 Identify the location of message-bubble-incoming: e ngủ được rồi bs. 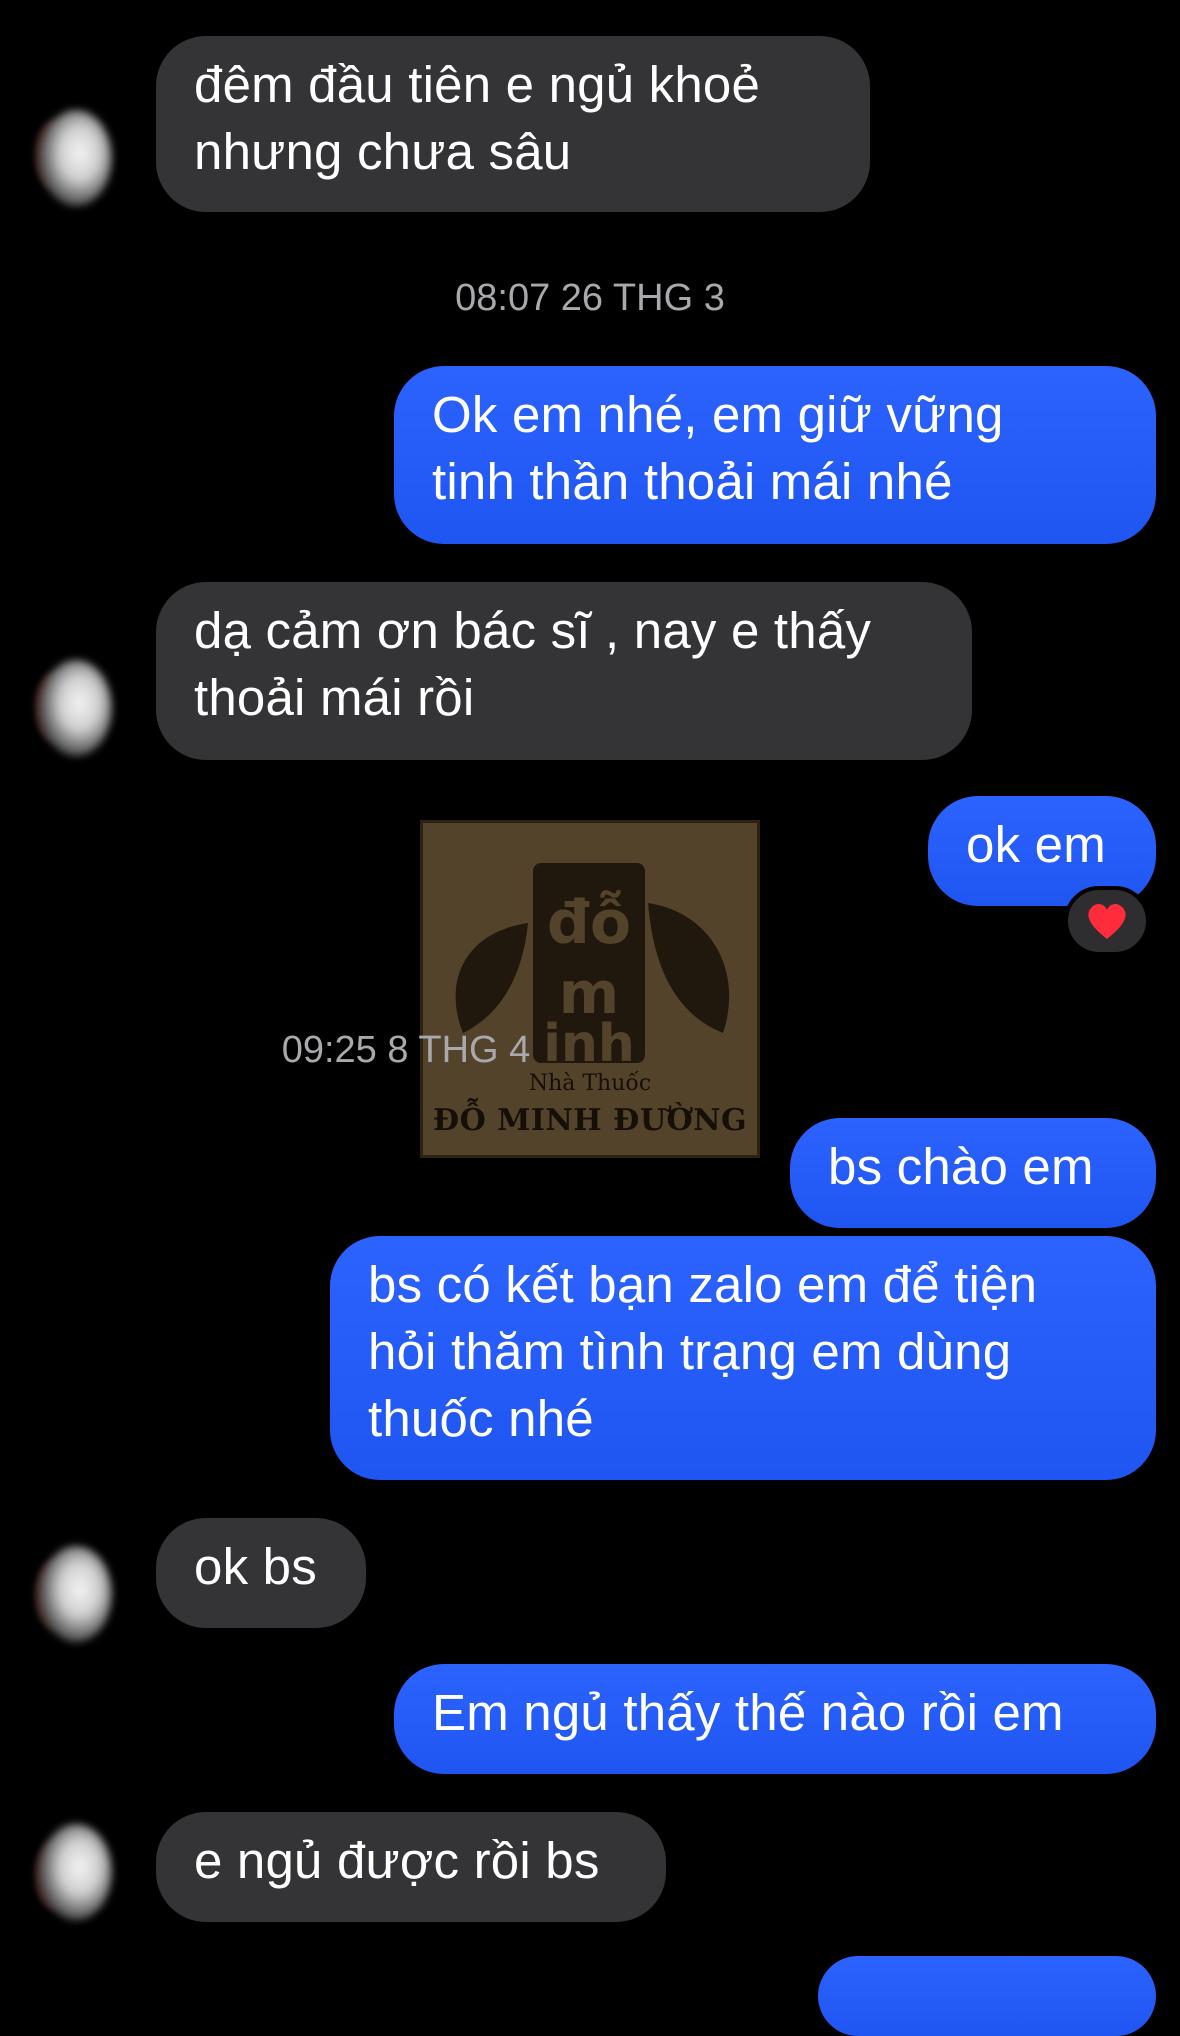
(411, 1867).